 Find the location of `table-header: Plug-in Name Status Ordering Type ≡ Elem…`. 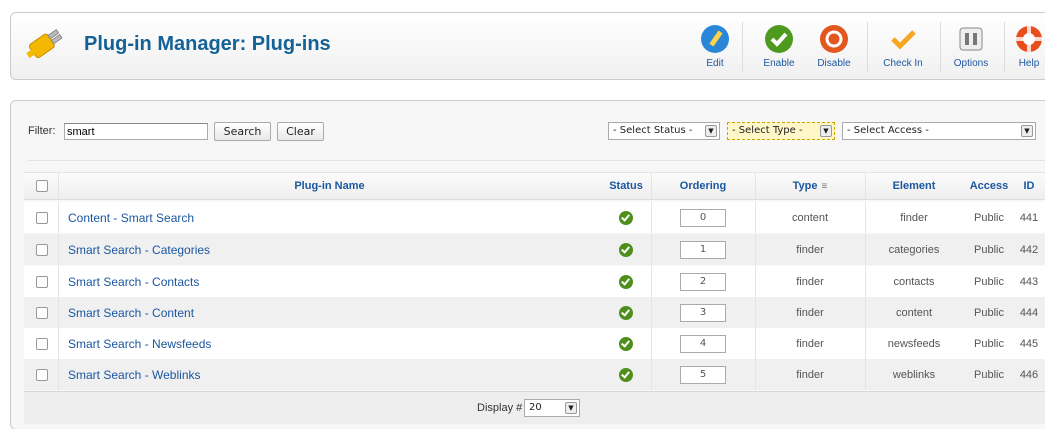

table-header: Plug-in Name Status Ordering Type ≡ Elem… is located at coordinates (534, 186).